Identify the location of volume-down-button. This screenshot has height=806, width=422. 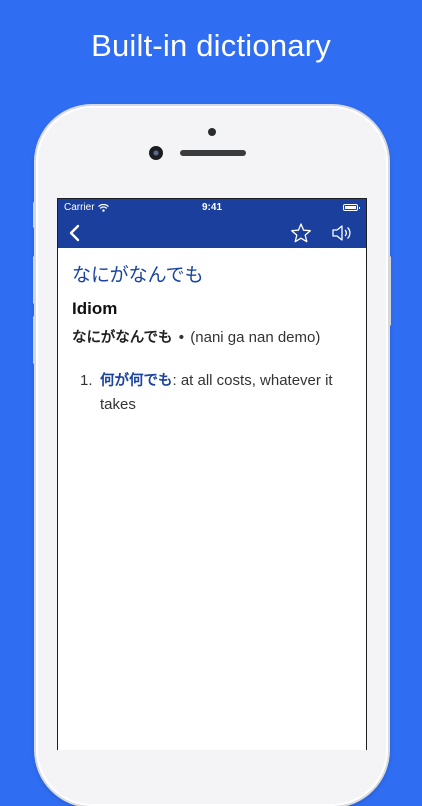
(34, 340).